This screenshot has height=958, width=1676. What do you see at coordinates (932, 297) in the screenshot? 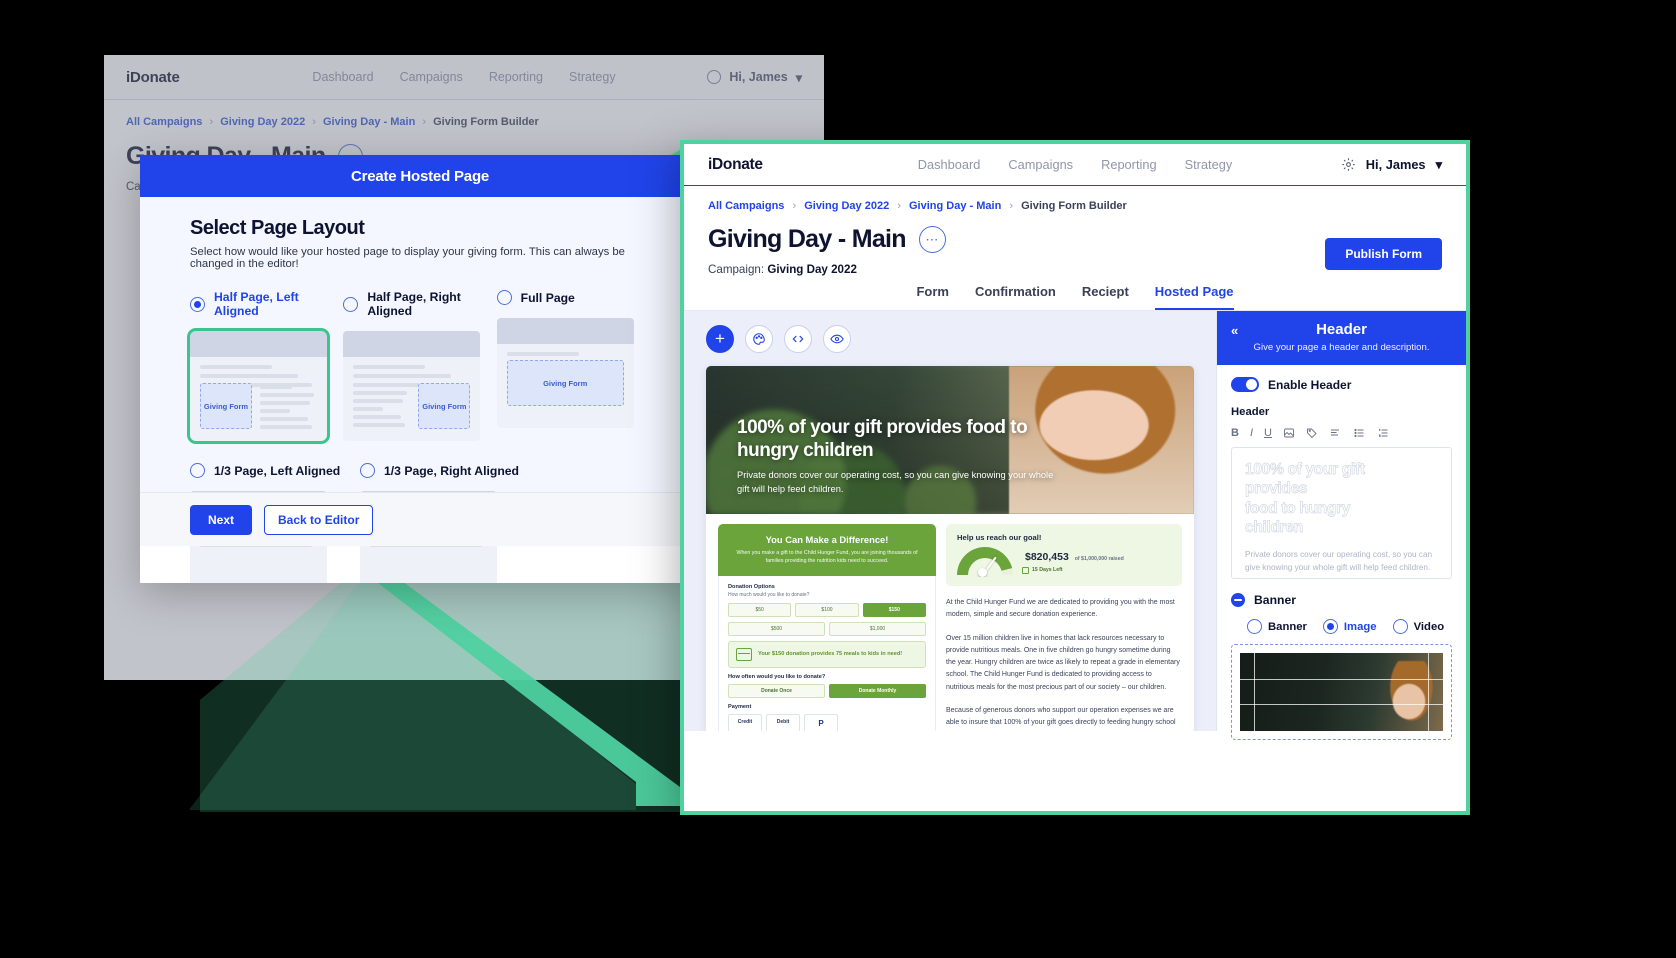
I see `tab-form: Form` at bounding box center [932, 297].